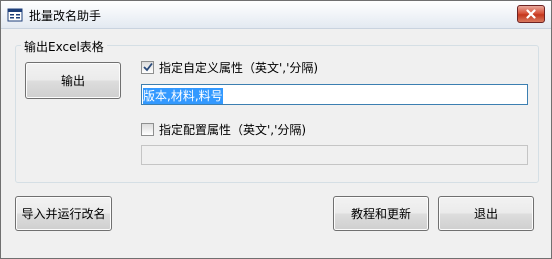 Image resolution: width=552 pixels, height=259 pixels. I want to click on config-attrs-option: 指定配置属性（英文','分隔), so click(223, 129).